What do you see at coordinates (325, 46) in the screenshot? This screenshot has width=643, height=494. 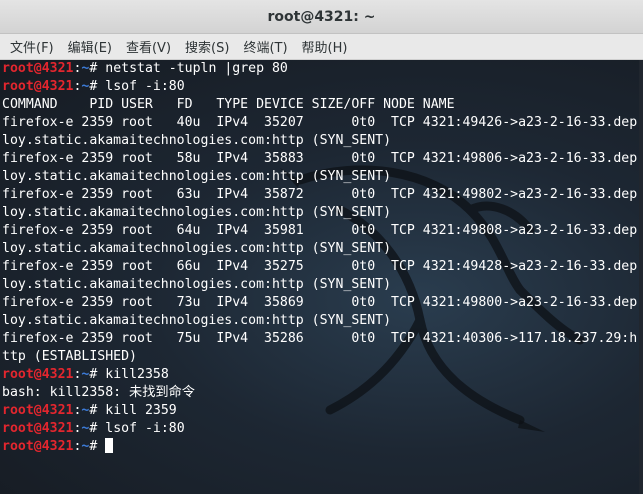 I see `menu-help: 帮助(H)` at bounding box center [325, 46].